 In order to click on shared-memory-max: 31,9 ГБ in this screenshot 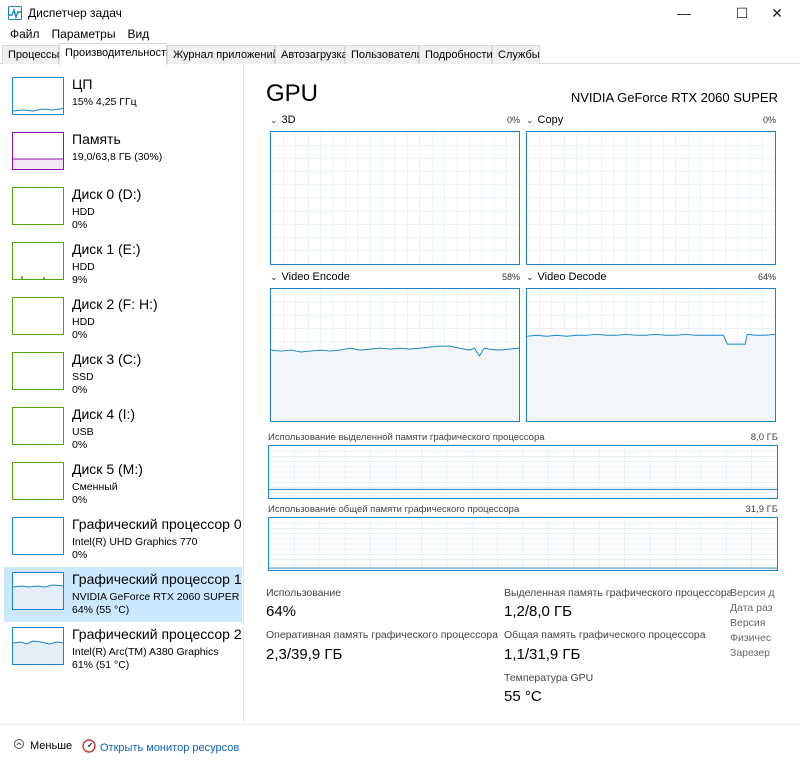, I will do `click(761, 509)`.